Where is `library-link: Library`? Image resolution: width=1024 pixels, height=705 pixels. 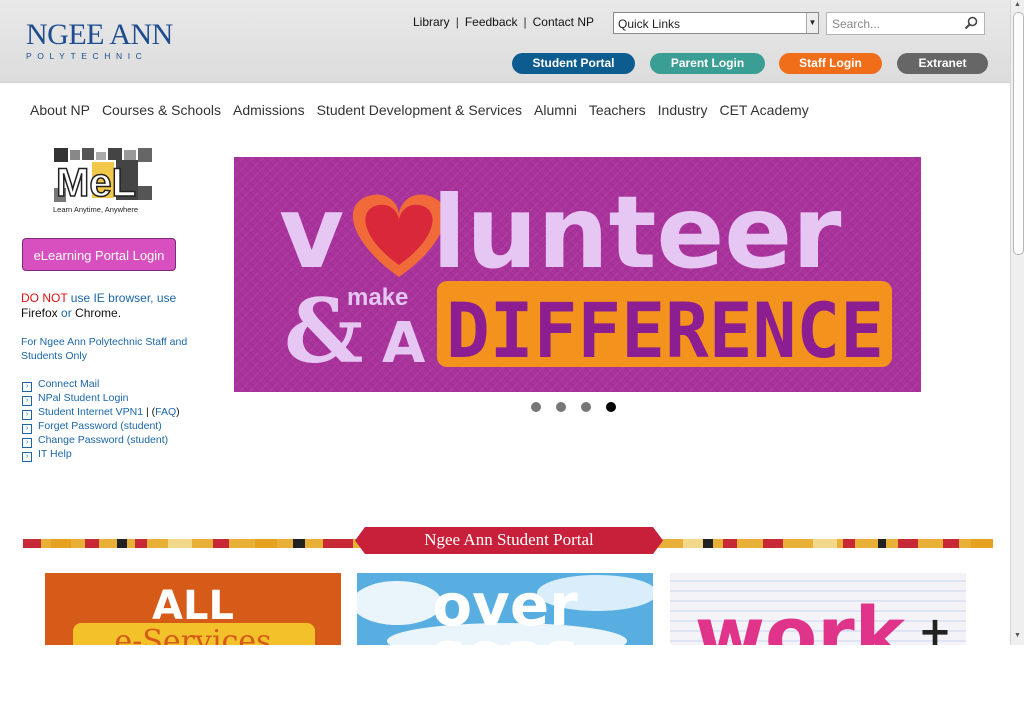
library-link: Library is located at coordinates (431, 22).